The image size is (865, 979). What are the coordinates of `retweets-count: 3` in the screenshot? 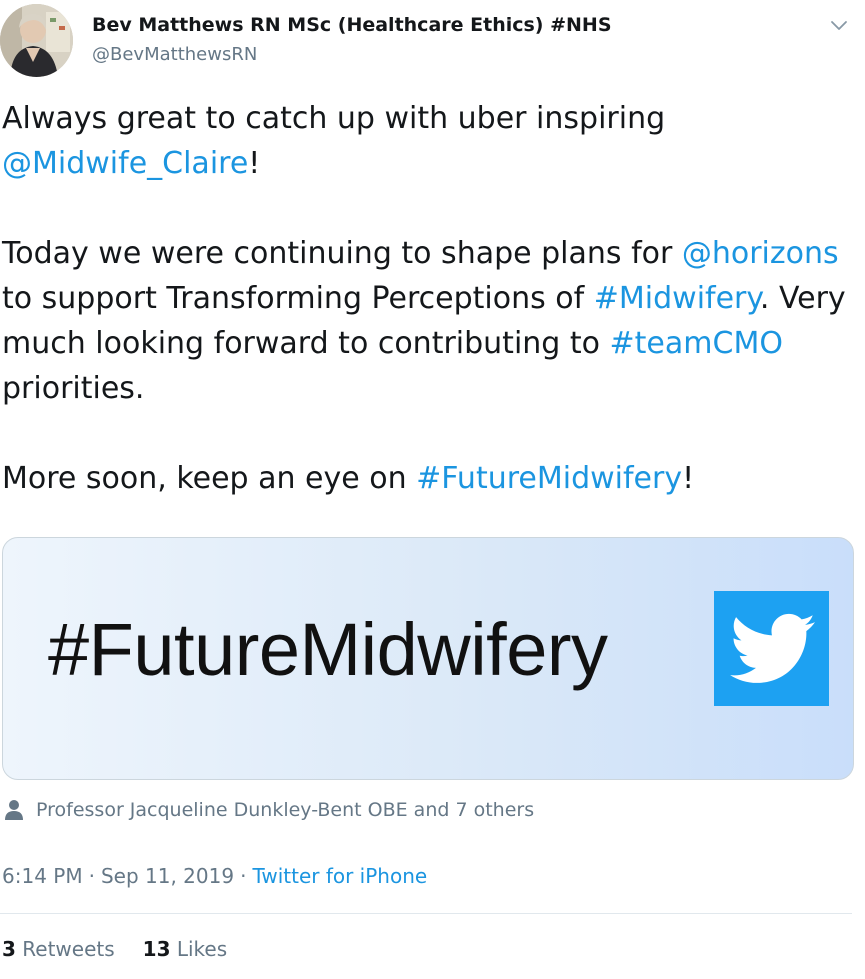 It's located at (9, 949).